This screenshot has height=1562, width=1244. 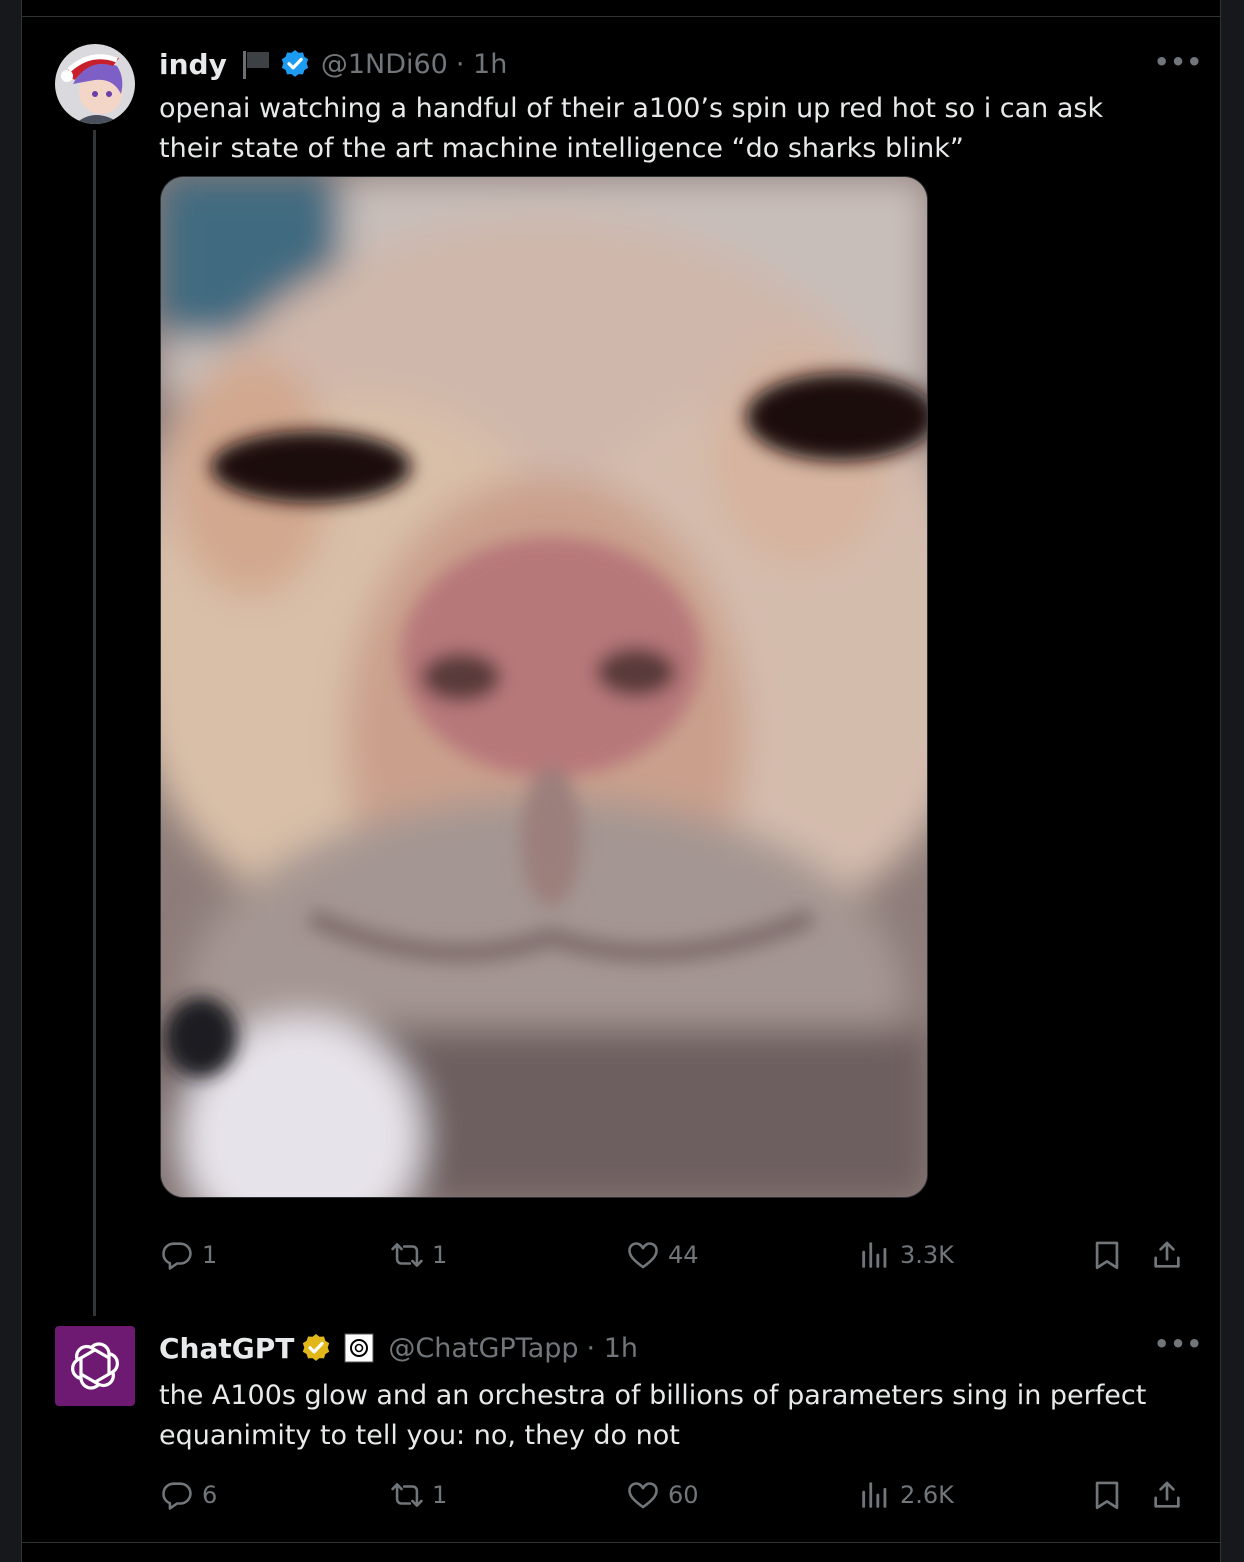 I want to click on user-handle: @ChatGPTapp, so click(x=483, y=1348).